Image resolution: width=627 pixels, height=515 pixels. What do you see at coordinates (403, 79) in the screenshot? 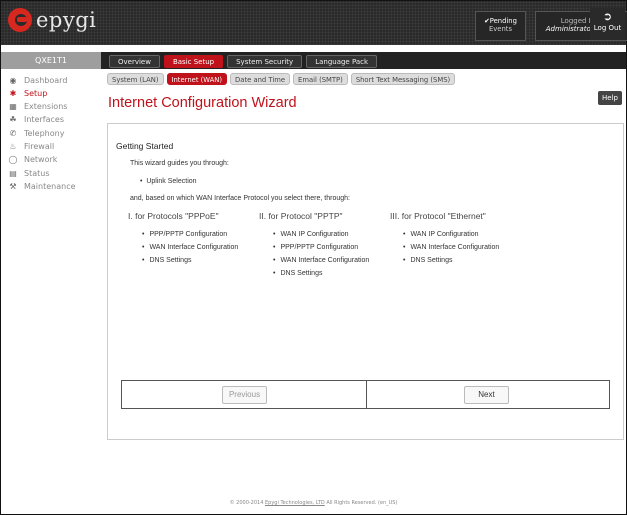
I see `subtab-sms: Short Text Messaging (SMS)` at bounding box center [403, 79].